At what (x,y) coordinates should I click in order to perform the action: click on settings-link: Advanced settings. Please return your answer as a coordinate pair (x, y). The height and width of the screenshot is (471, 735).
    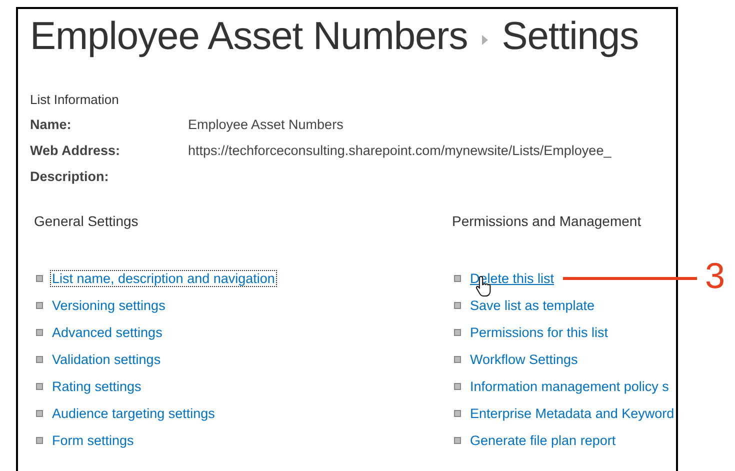
    Looking at the image, I should click on (107, 332).